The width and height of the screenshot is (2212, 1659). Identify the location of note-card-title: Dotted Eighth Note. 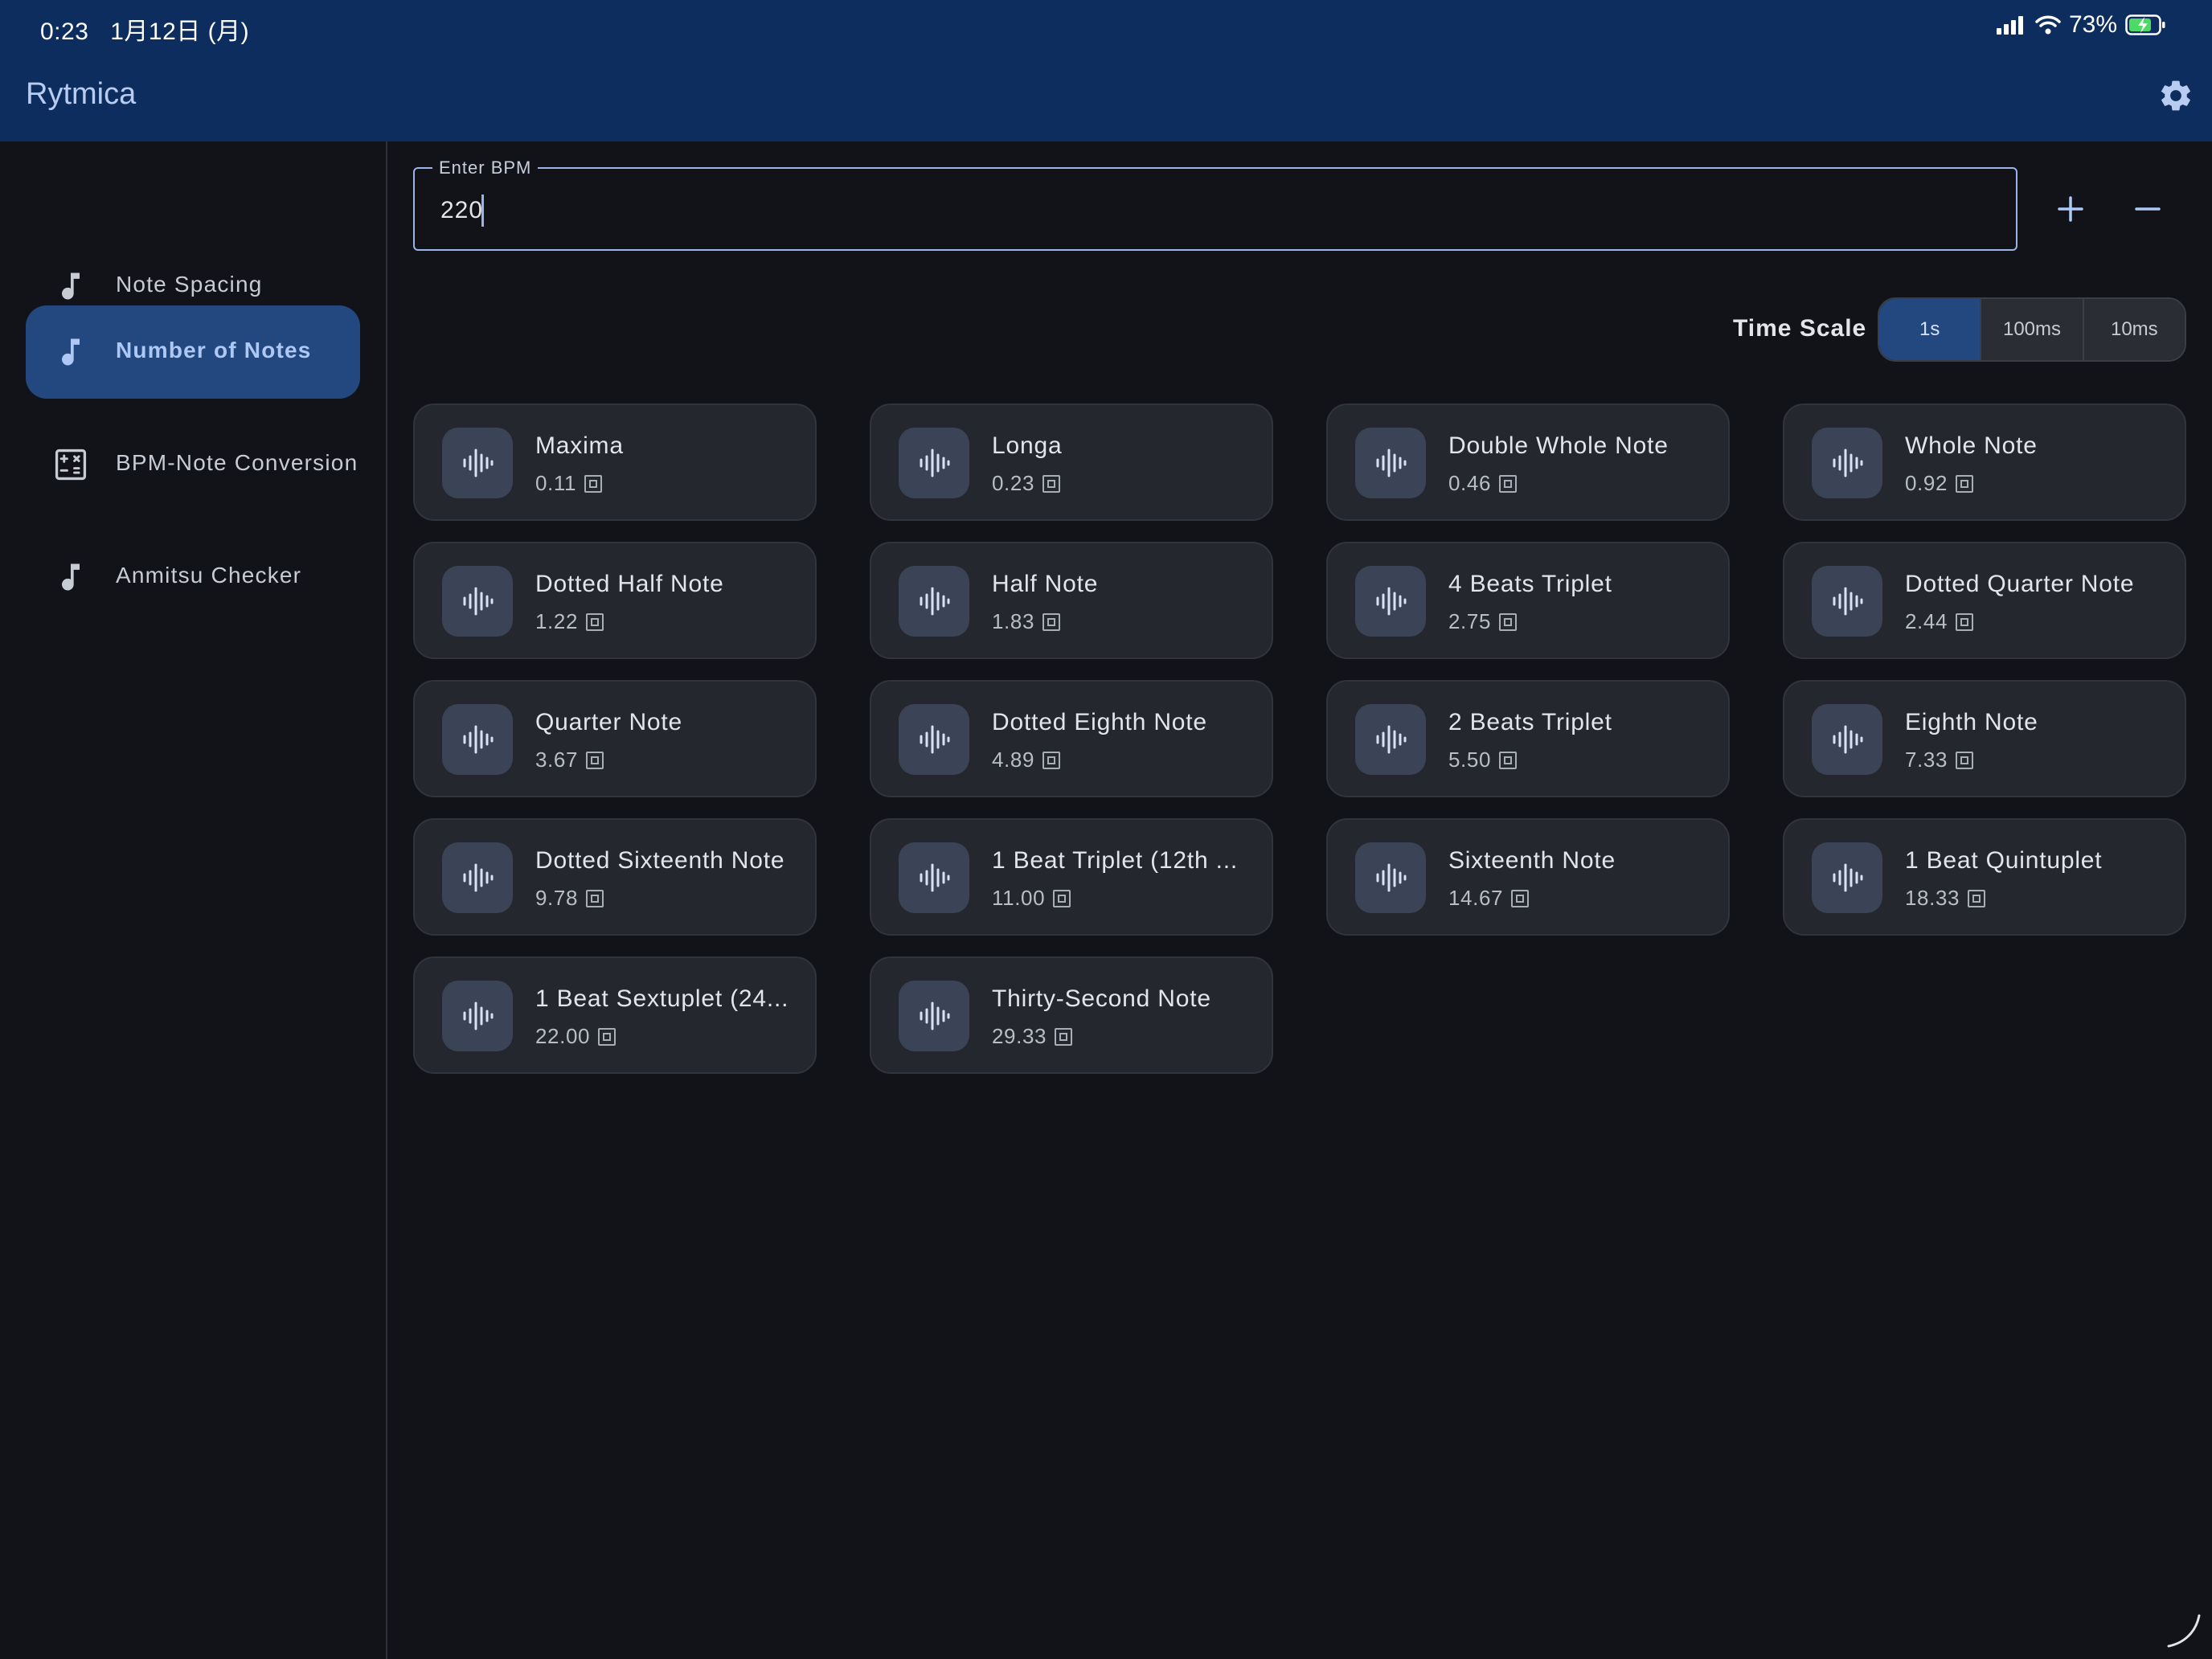
(1099, 722).